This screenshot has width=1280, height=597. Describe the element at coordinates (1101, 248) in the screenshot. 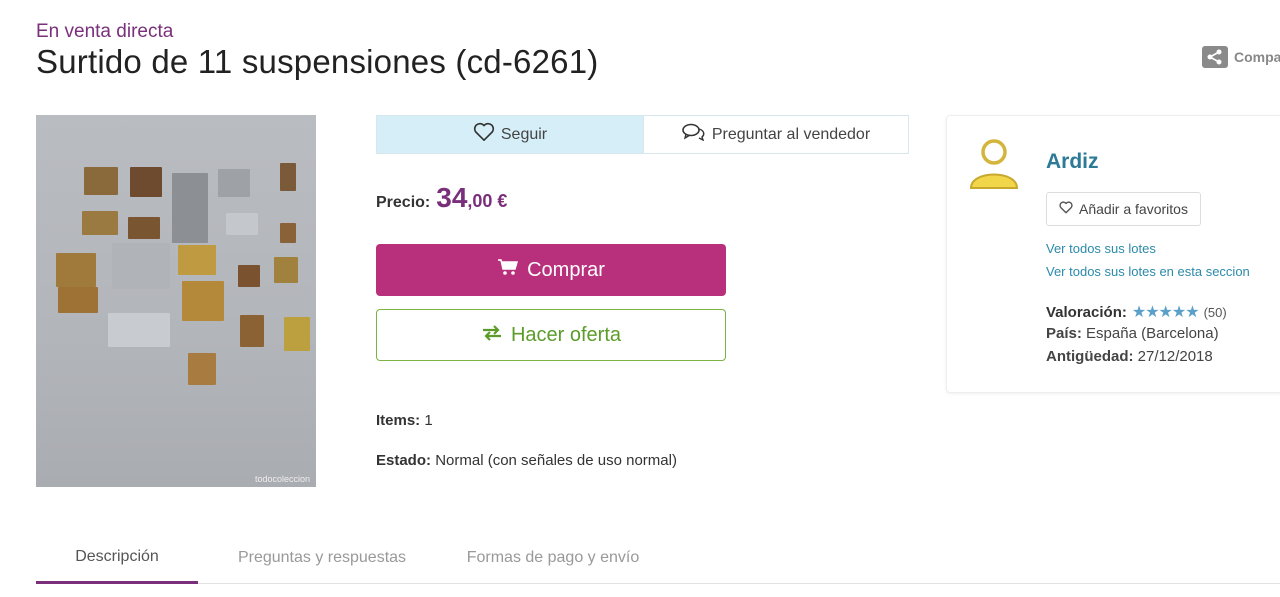

I see `all-lots-link: Ver todos sus lotes` at that location.